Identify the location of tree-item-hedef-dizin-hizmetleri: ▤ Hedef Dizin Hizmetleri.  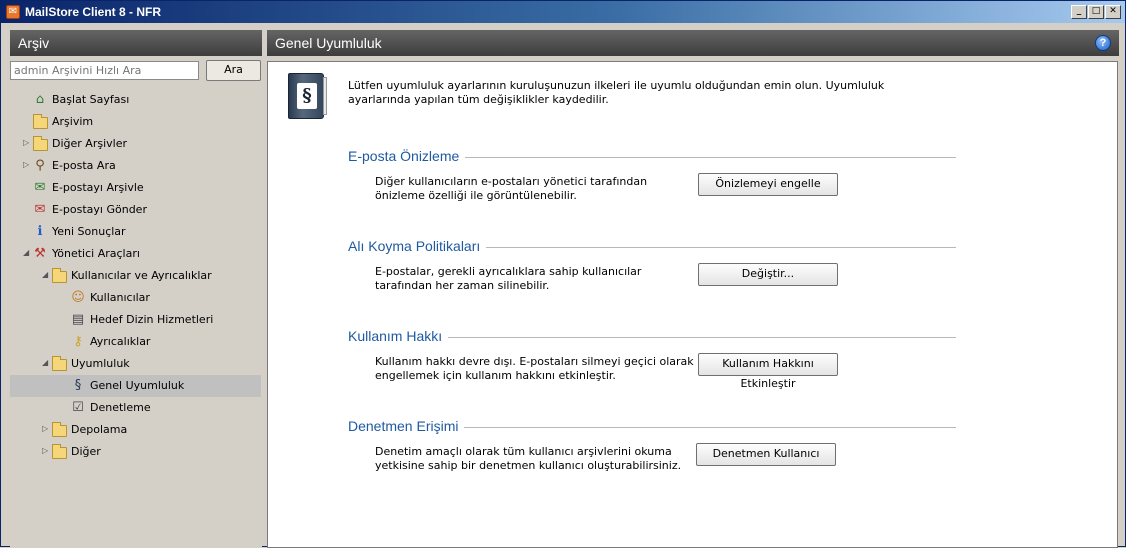
(135, 320).